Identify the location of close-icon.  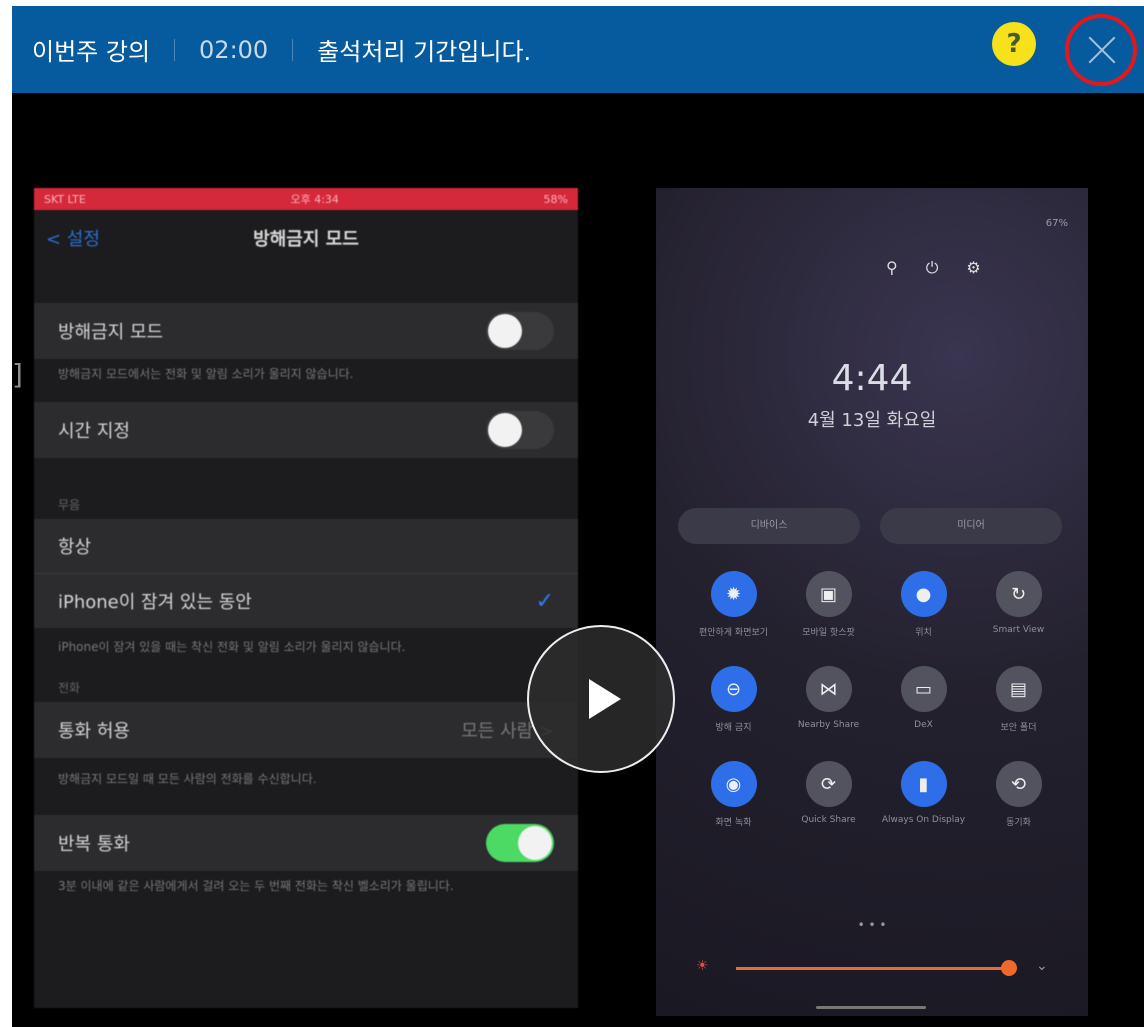
(1101, 50).